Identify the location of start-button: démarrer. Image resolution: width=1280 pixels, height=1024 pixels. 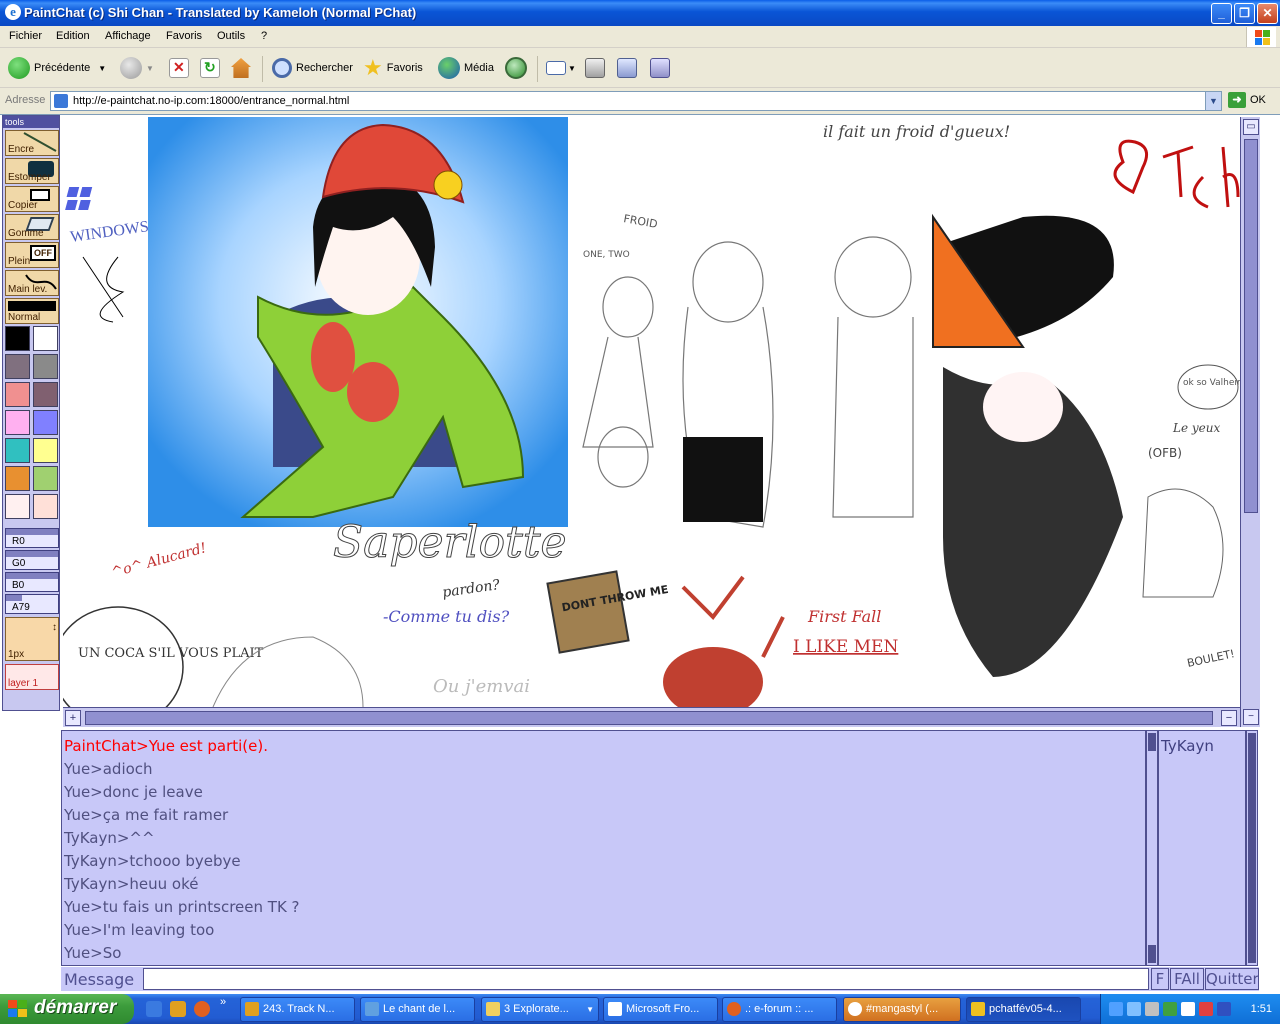
(67, 1009).